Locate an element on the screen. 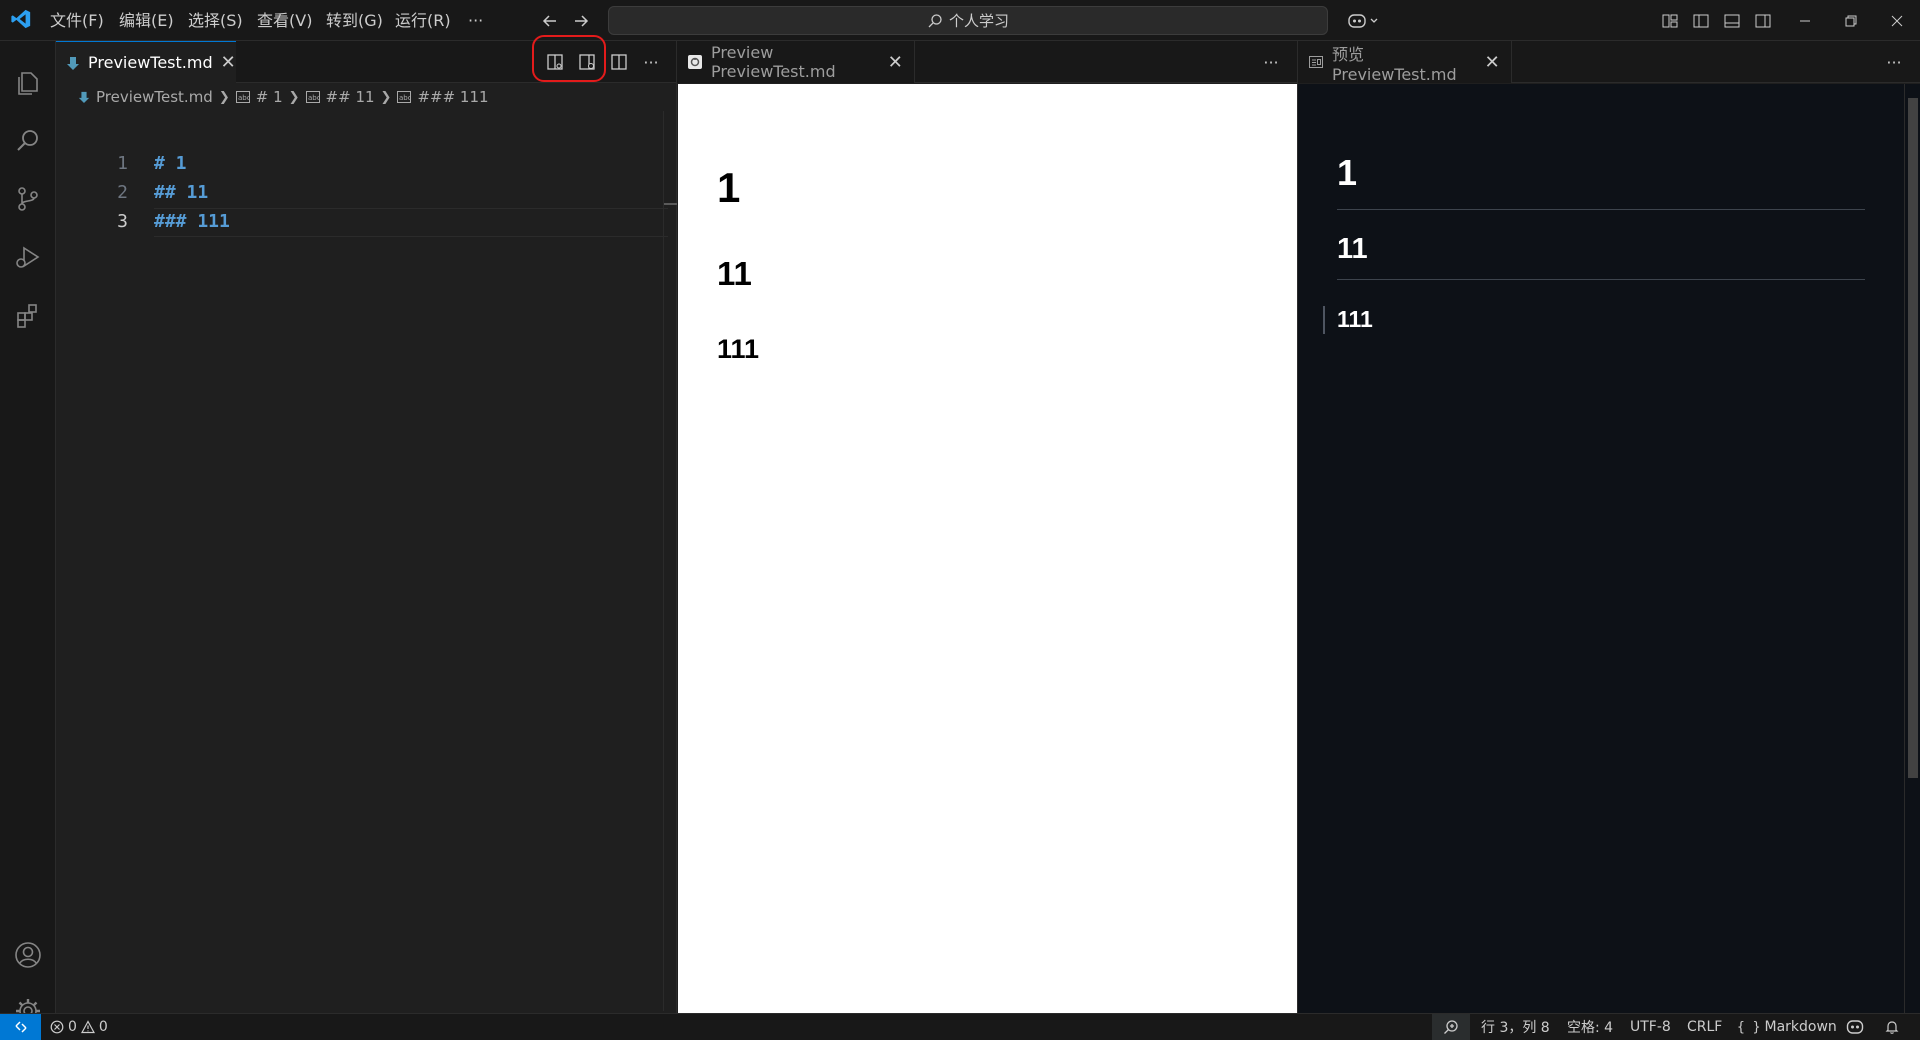 This screenshot has width=1920, height=1040. open-preview-icon is located at coordinates (555, 62).